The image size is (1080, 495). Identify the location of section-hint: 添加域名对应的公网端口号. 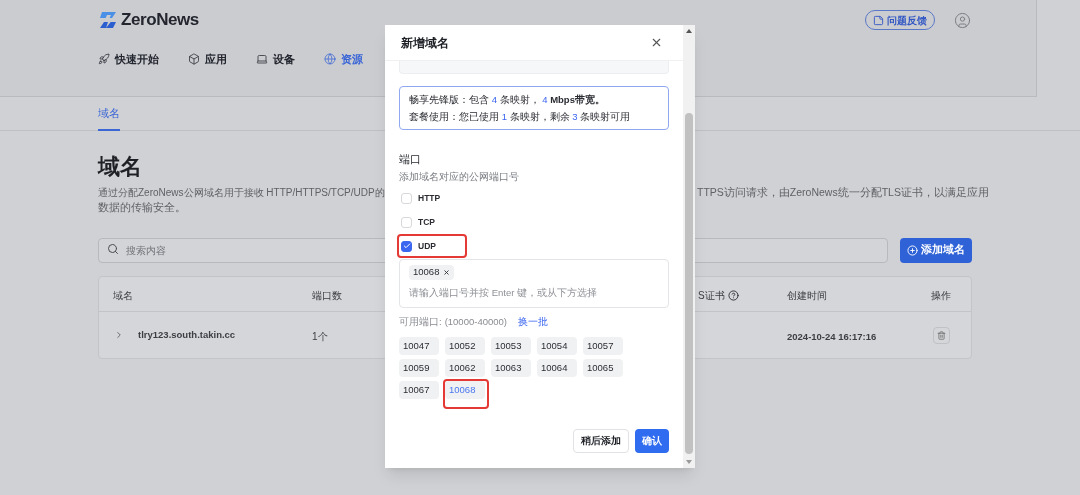
(459, 176).